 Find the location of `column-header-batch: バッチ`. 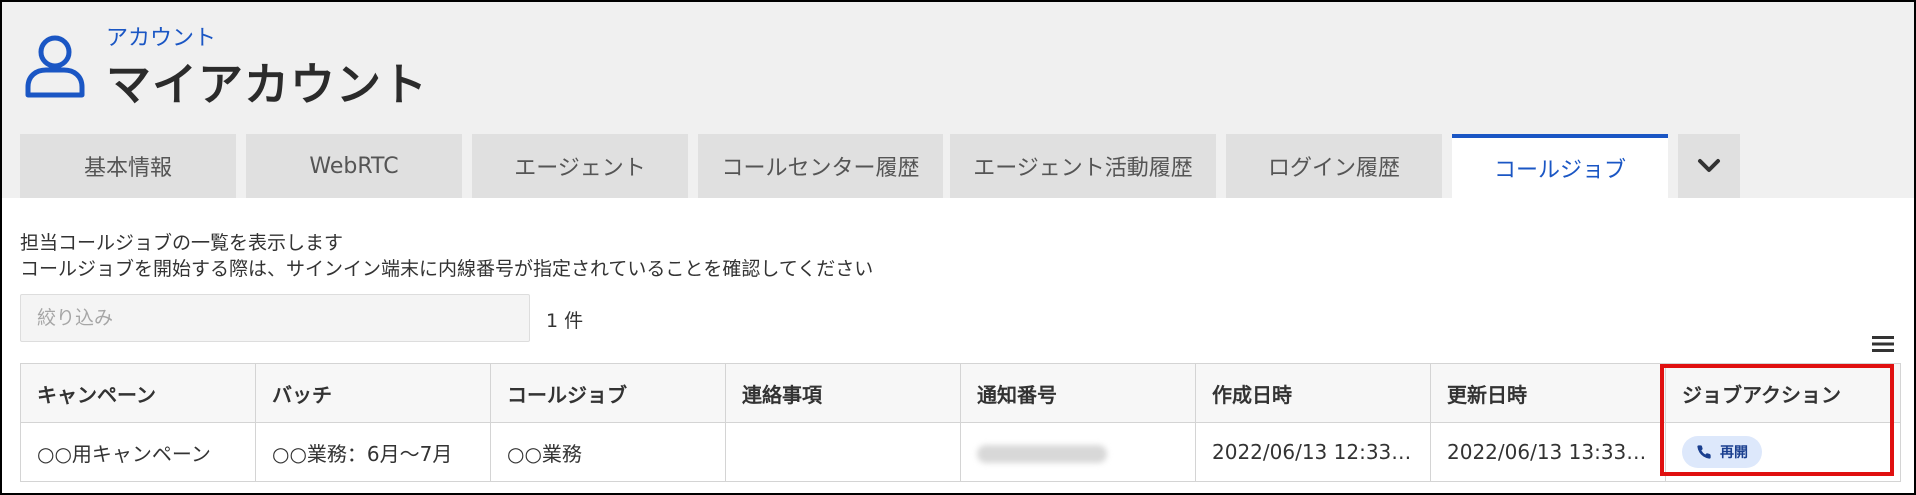

column-header-batch: バッチ is located at coordinates (373, 393).